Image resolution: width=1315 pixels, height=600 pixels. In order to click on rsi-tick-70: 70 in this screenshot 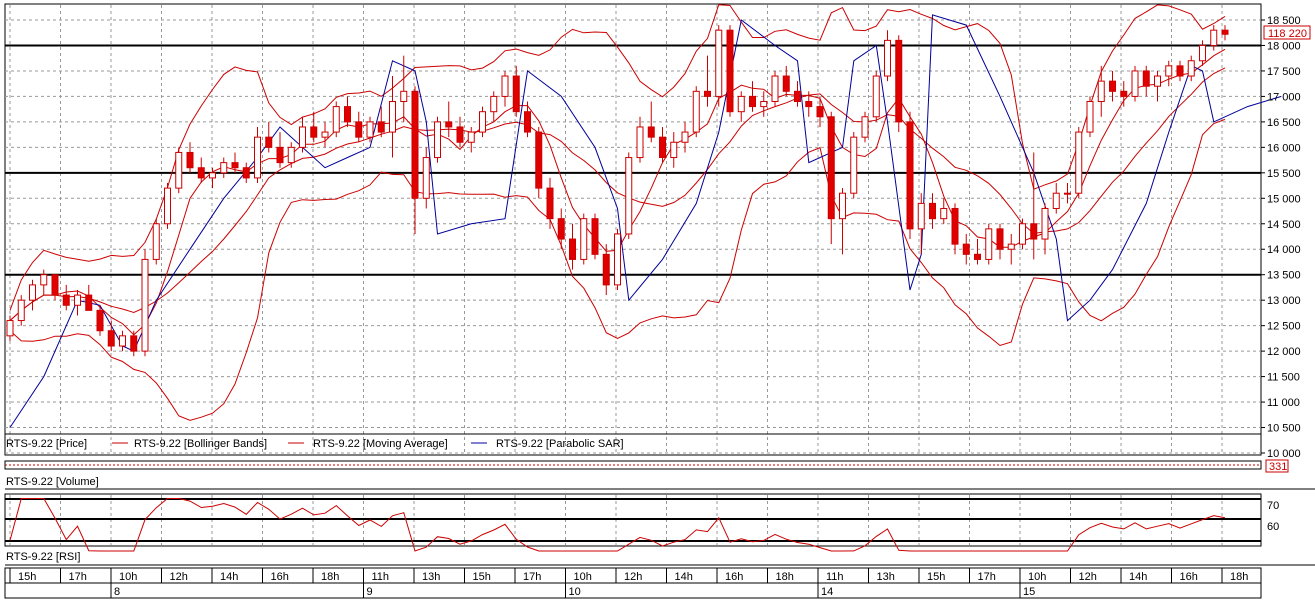, I will do `click(1273, 506)`.